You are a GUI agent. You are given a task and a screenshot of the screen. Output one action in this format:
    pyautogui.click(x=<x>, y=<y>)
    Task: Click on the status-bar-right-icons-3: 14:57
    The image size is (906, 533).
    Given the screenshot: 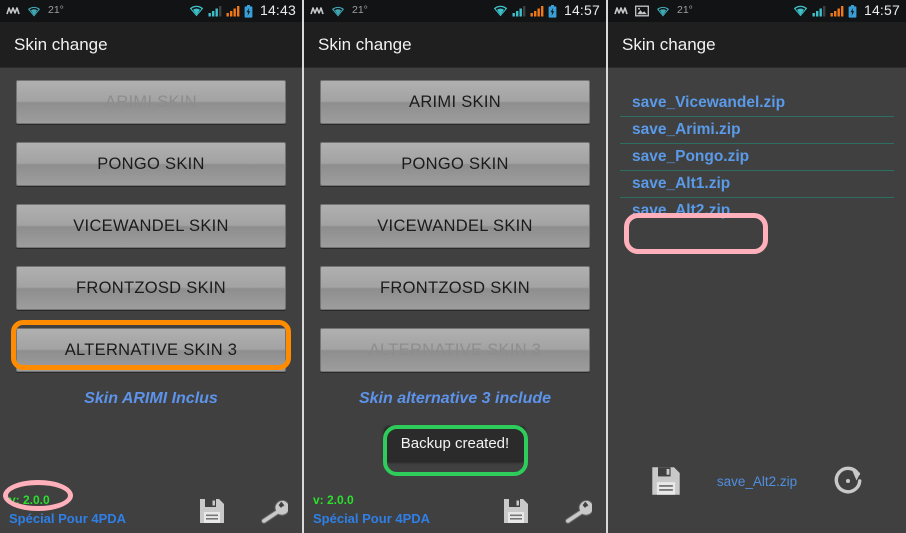 What is the action you would take?
    pyautogui.click(x=846, y=10)
    